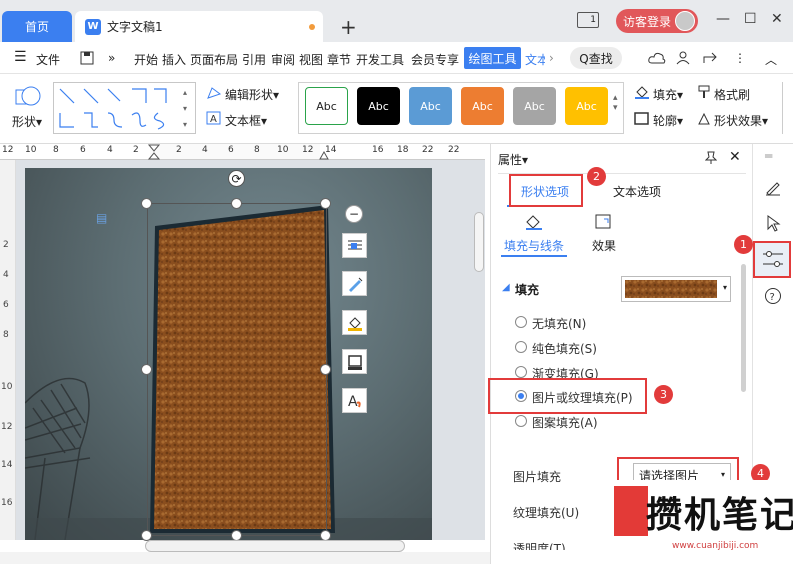  What do you see at coordinates (27, 121) in the screenshot?
I see `shape-dropdown: 形状▾` at bounding box center [27, 121].